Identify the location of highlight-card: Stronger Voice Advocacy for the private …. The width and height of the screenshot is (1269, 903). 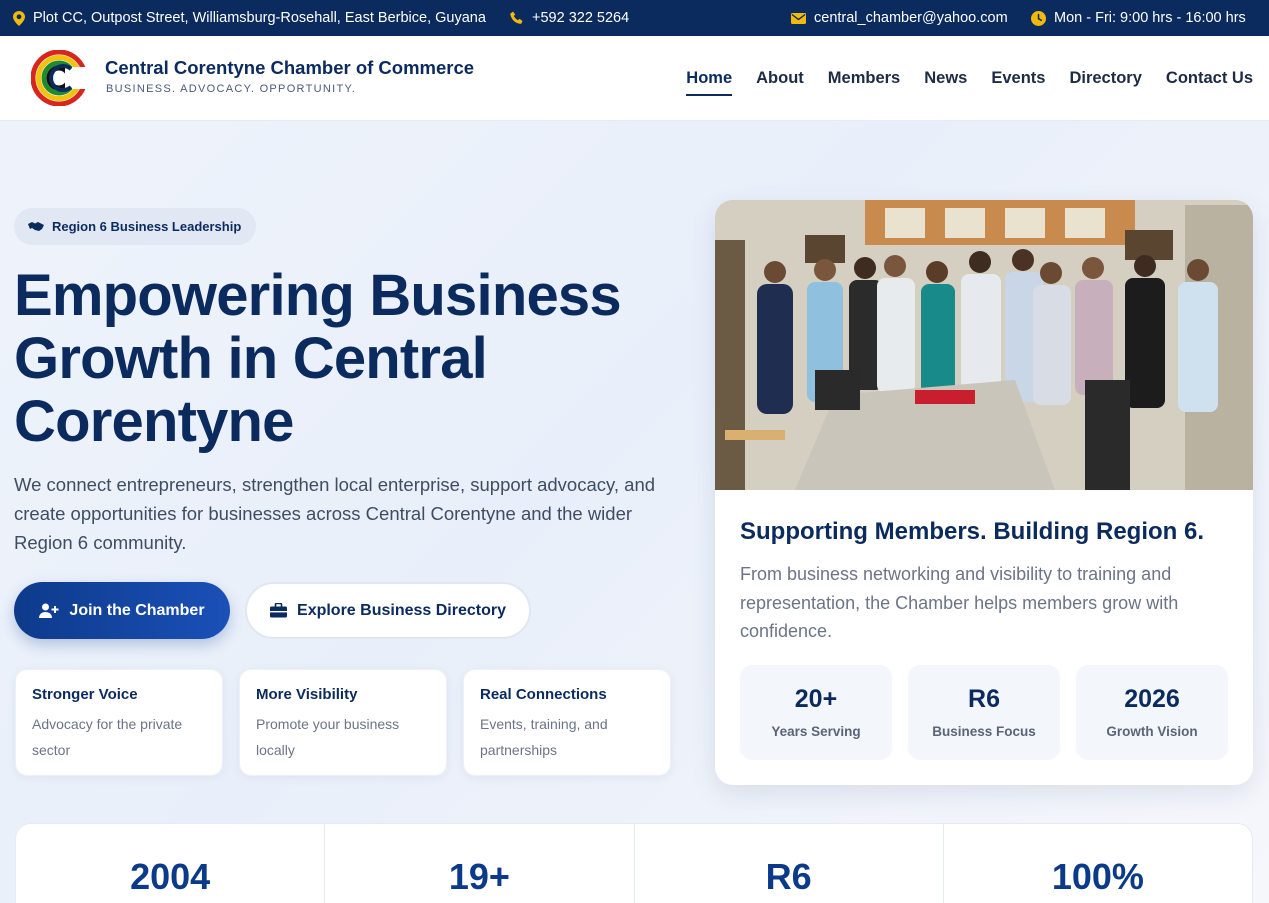
(119, 722).